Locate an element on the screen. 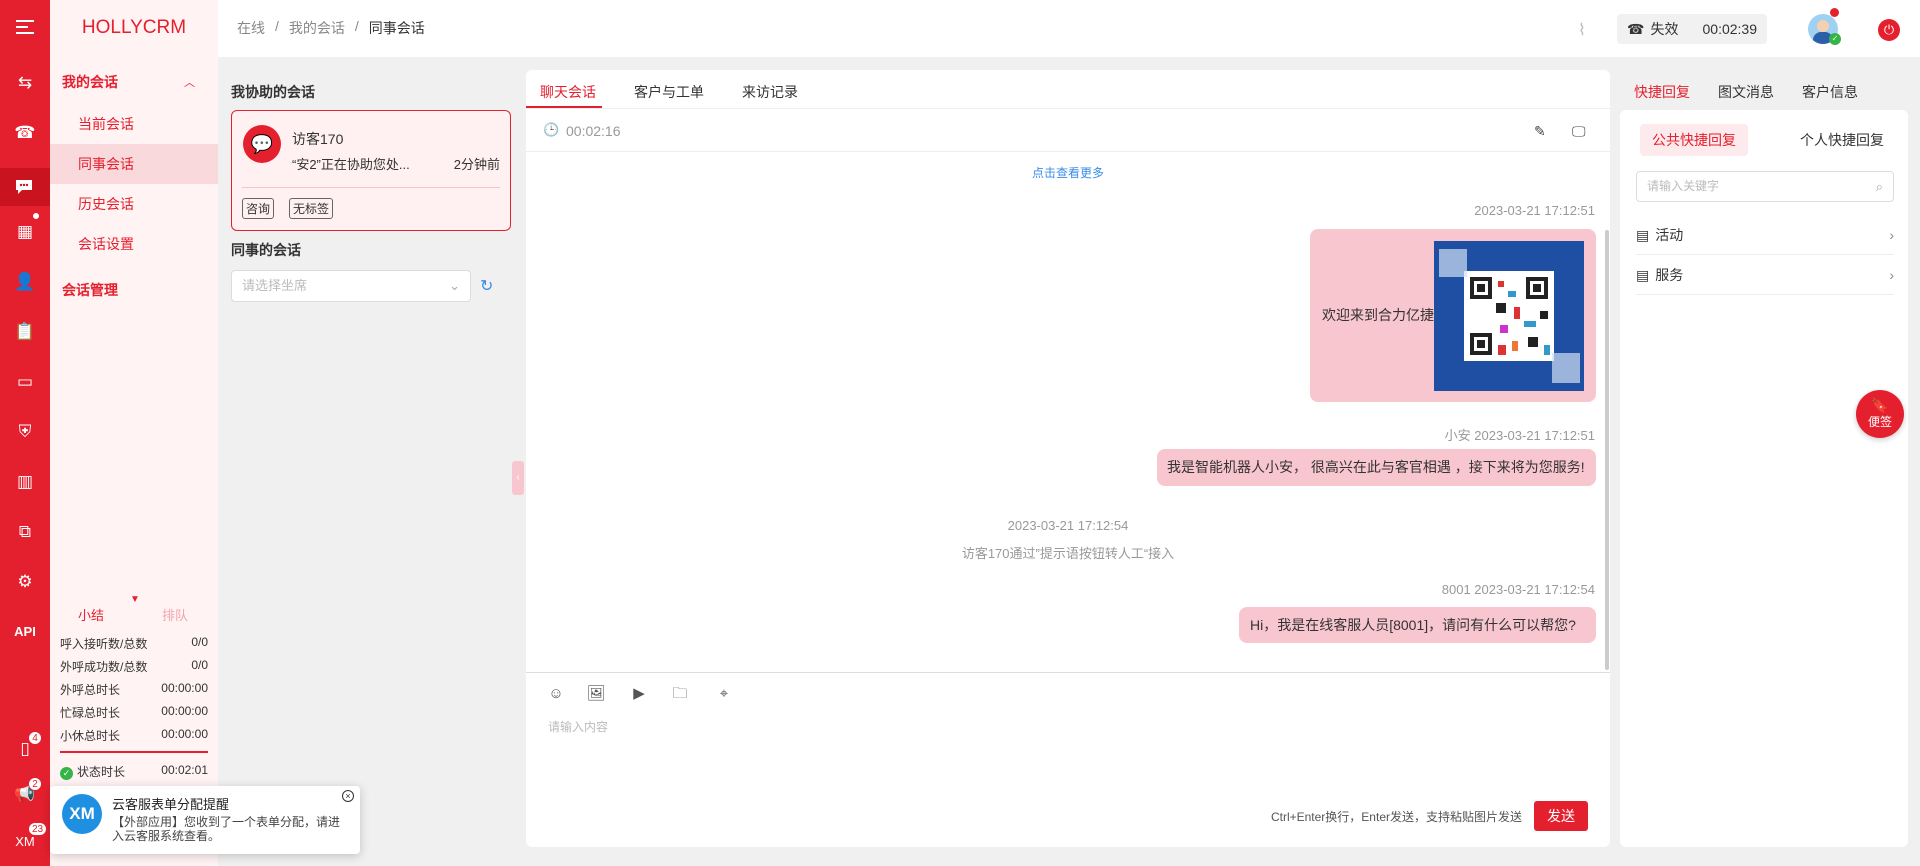 This screenshot has height=866, width=1920. seat-placeholder: 请选择坐席 is located at coordinates (275, 285).